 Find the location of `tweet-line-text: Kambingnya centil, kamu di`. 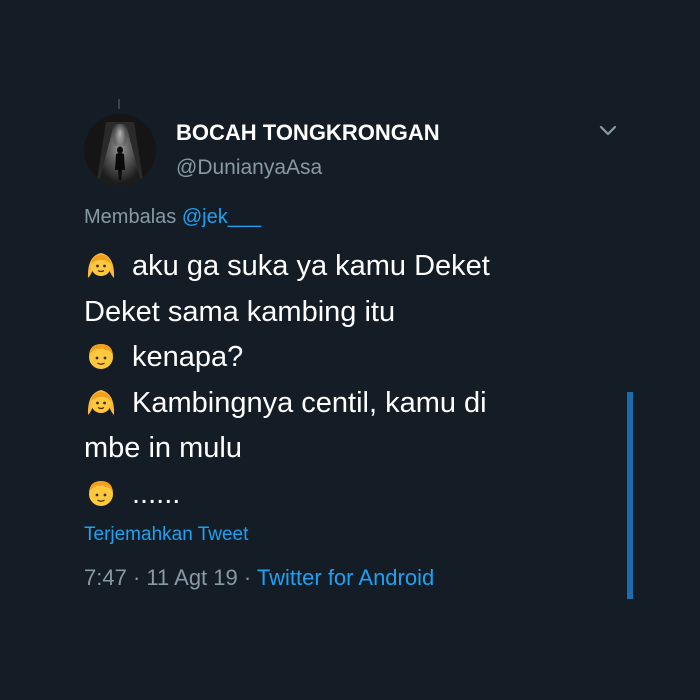

tweet-line-text: Kambingnya centil, kamu di is located at coordinates (309, 402).